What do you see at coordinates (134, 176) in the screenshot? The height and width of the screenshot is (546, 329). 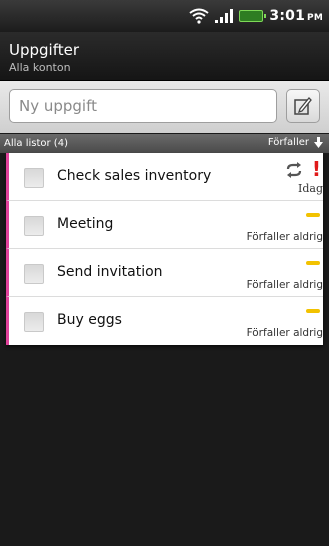 I see `task-title: Check sales inventory` at bounding box center [134, 176].